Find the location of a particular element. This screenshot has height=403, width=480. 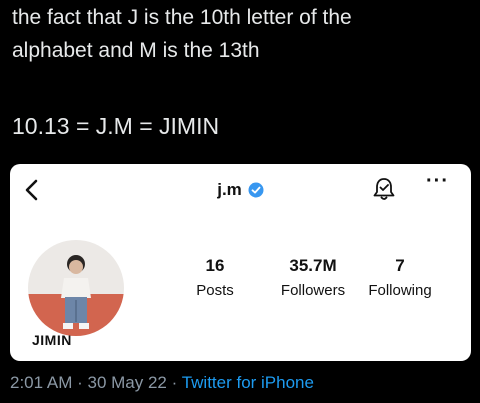

avatar-photo is located at coordinates (76, 288).